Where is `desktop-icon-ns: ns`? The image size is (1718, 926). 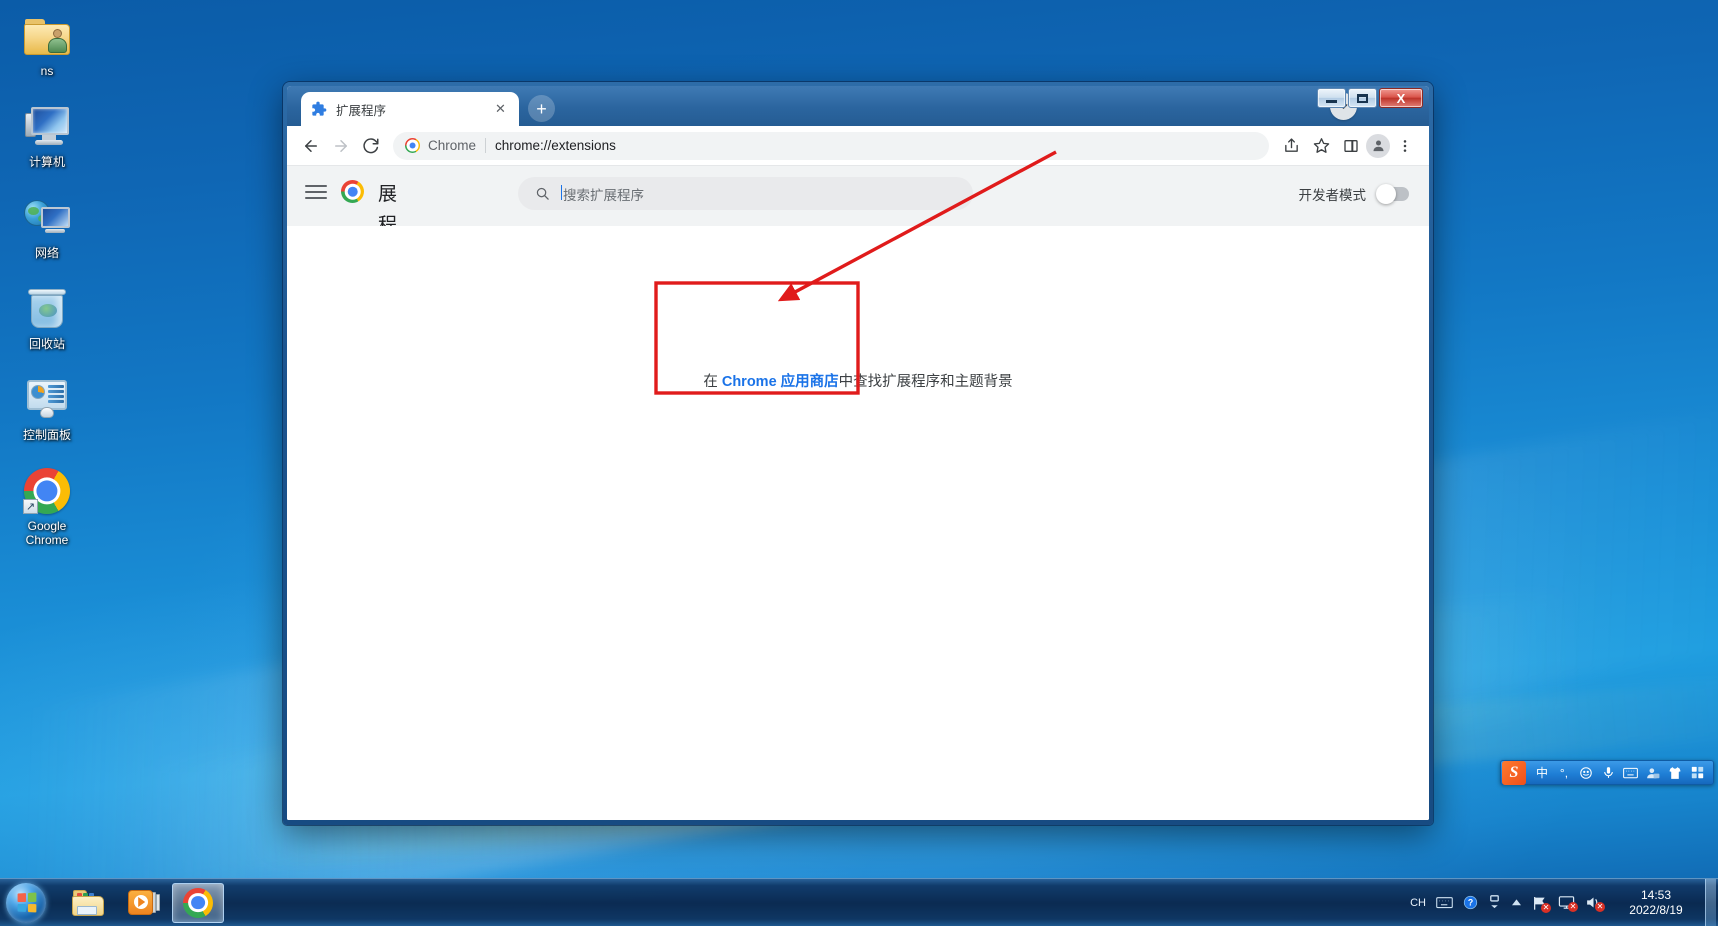
desktop-icon-ns: ns is located at coordinates (47, 44).